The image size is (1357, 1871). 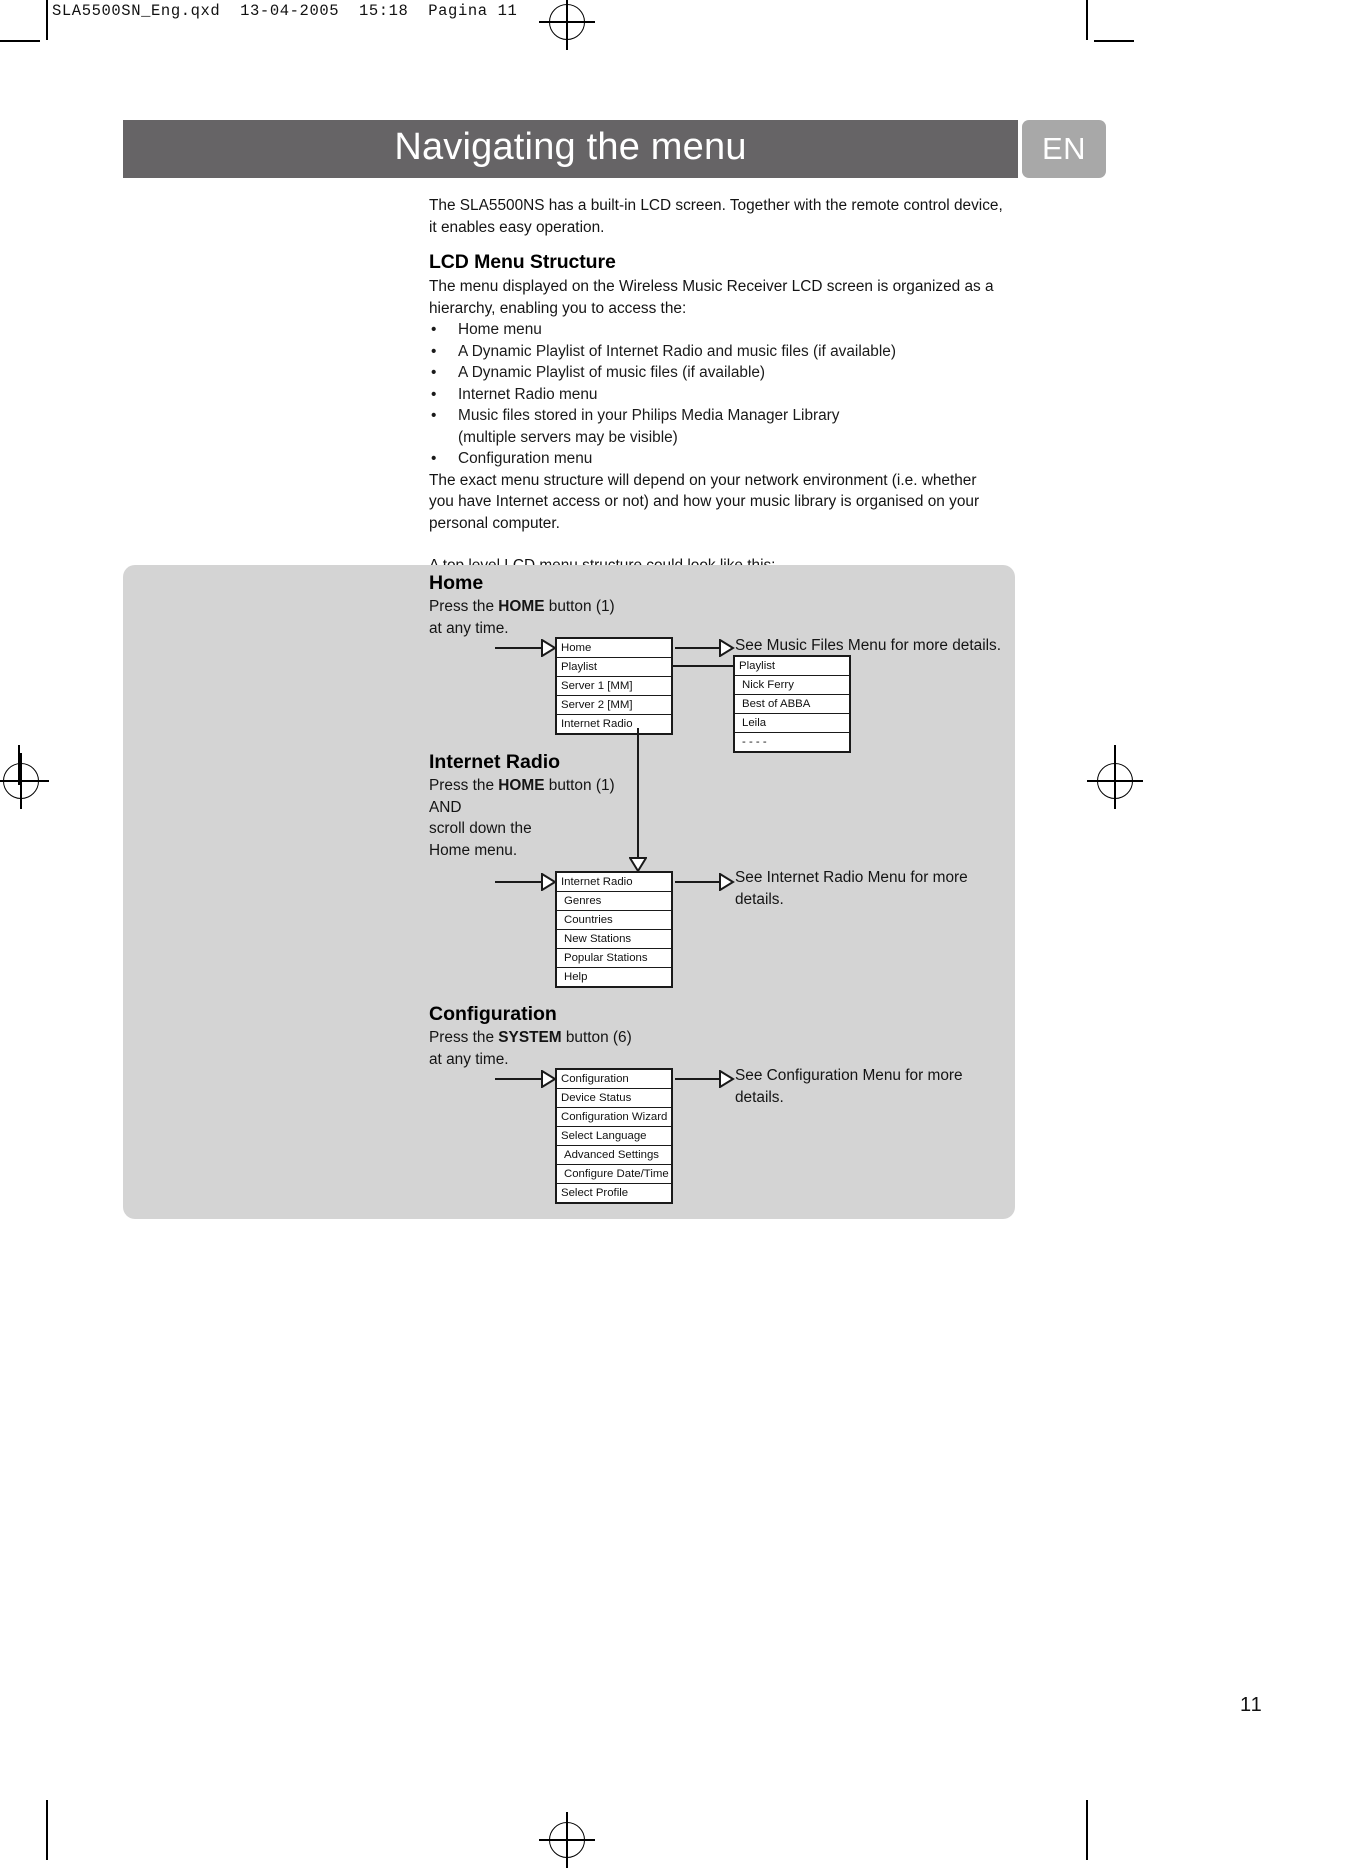 What do you see at coordinates (724, 459) in the screenshot?
I see `list-item: • Configuration menu` at bounding box center [724, 459].